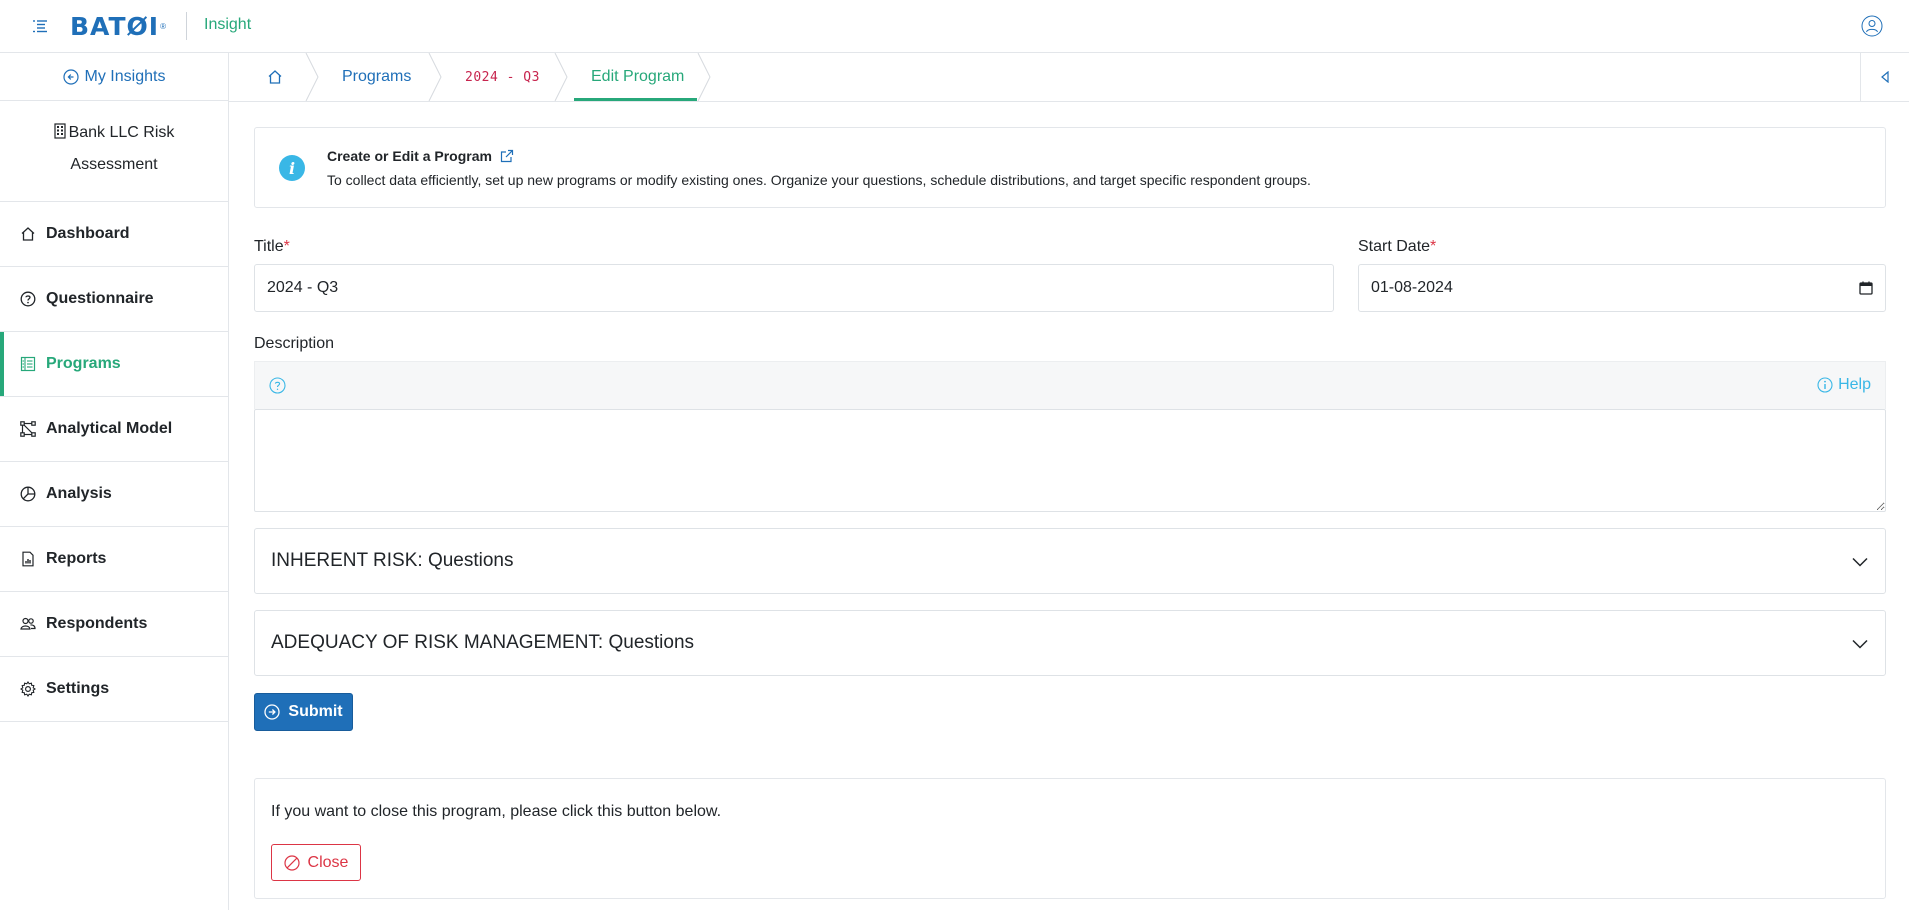 The image size is (1909, 910). What do you see at coordinates (28, 689) in the screenshot?
I see `gear-icon` at bounding box center [28, 689].